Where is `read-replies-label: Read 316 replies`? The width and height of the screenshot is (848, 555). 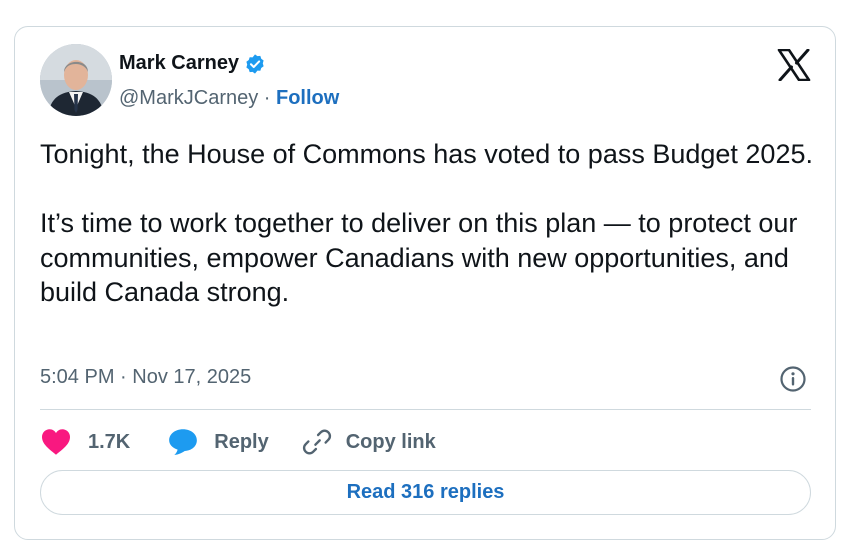 read-replies-label: Read 316 replies is located at coordinates (425, 492).